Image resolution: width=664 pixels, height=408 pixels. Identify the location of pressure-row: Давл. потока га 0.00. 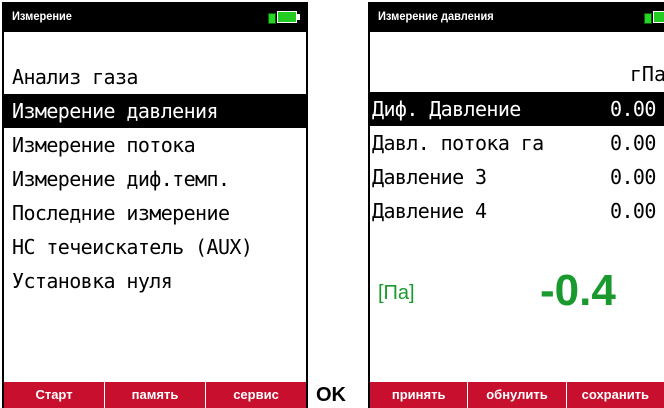
(517, 143).